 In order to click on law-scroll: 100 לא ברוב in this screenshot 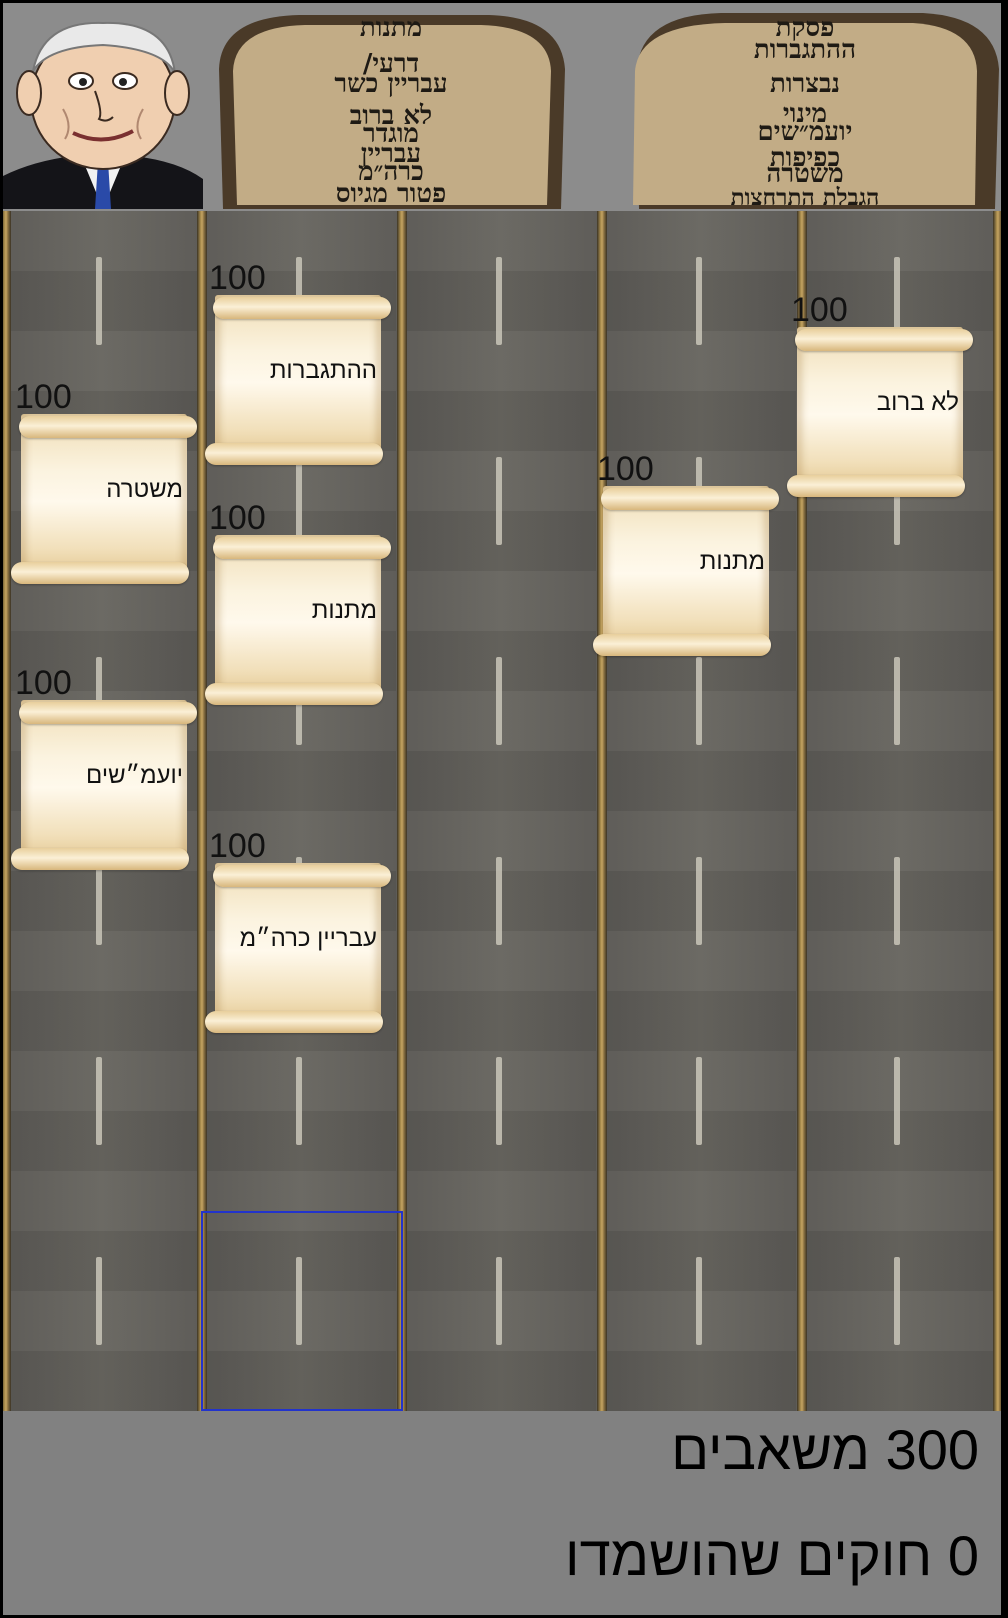, I will do `click(880, 394)`.